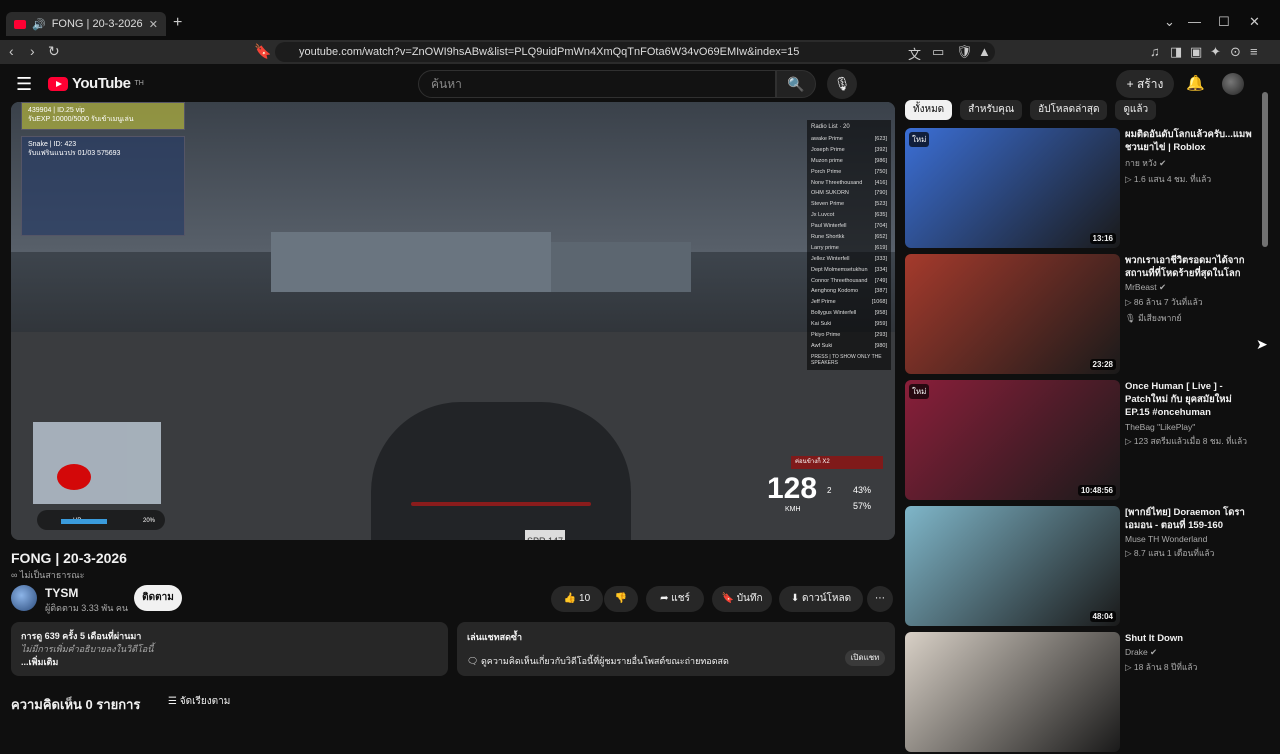 This screenshot has width=1280, height=754. Describe the element at coordinates (1233, 84) in the screenshot. I see `account-avatar` at that location.